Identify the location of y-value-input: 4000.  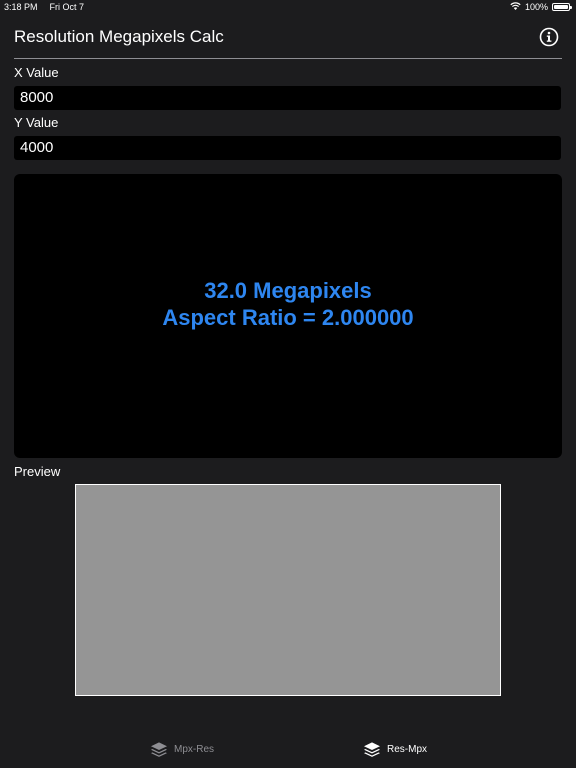
(287, 148).